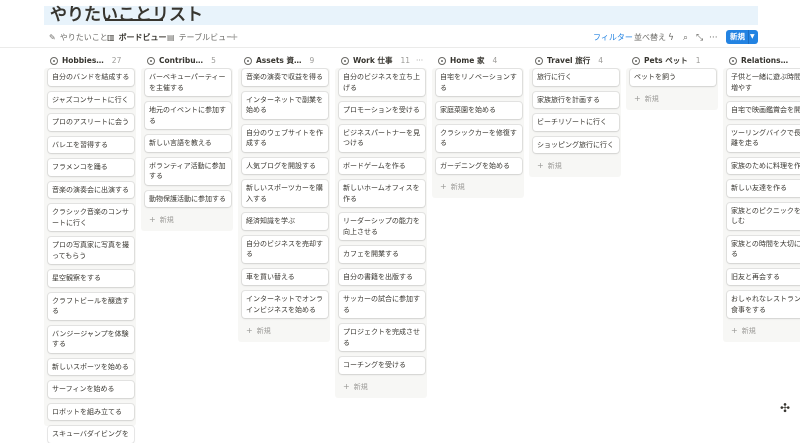 The width and height of the screenshot is (800, 443). What do you see at coordinates (285, 304) in the screenshot?
I see `board-card: インターネットでオンラインビジネスを始める` at bounding box center [285, 304].